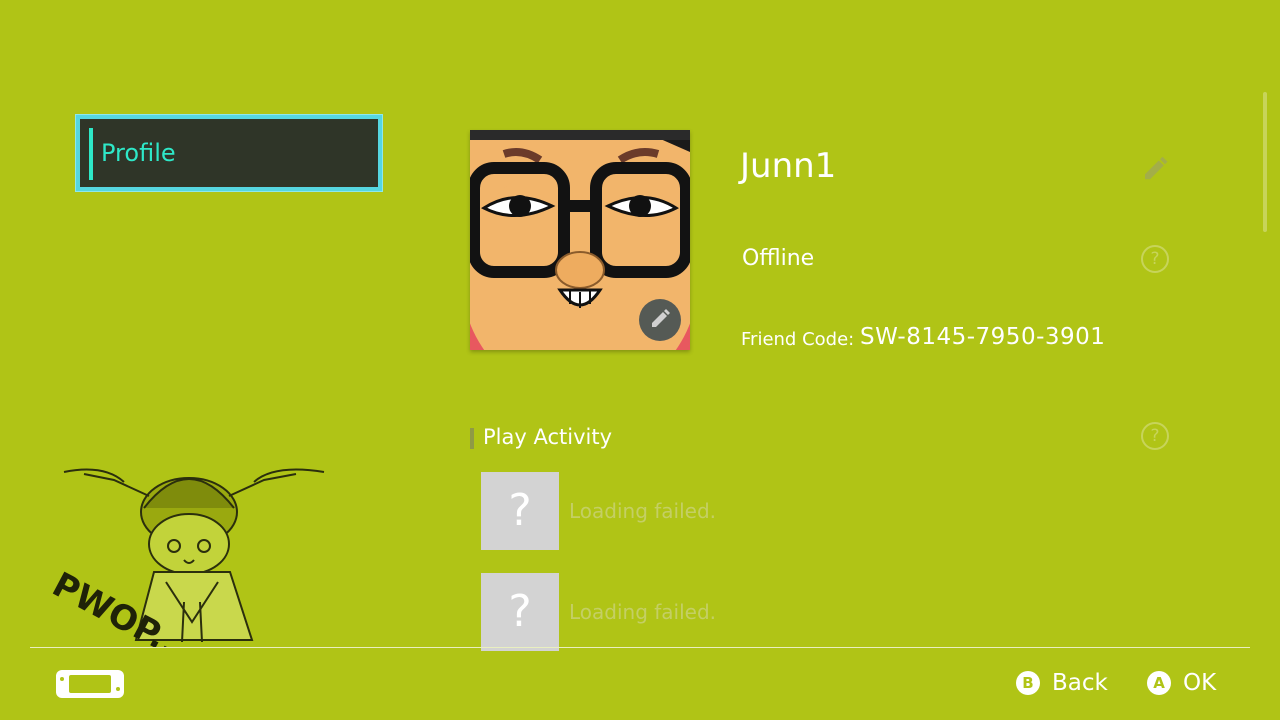 The image size is (1280, 720). Describe the element at coordinates (798, 339) in the screenshot. I see `friend-code-label: Friend Code:` at that location.